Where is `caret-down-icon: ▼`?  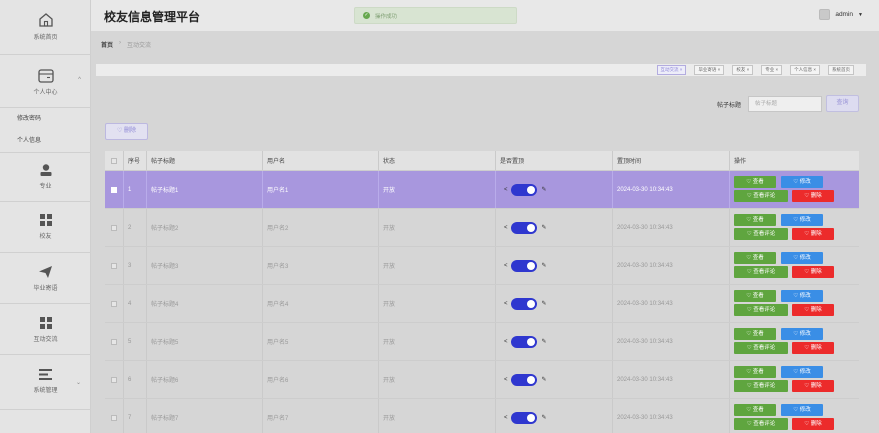
caret-down-icon: ▼ is located at coordinates (860, 14).